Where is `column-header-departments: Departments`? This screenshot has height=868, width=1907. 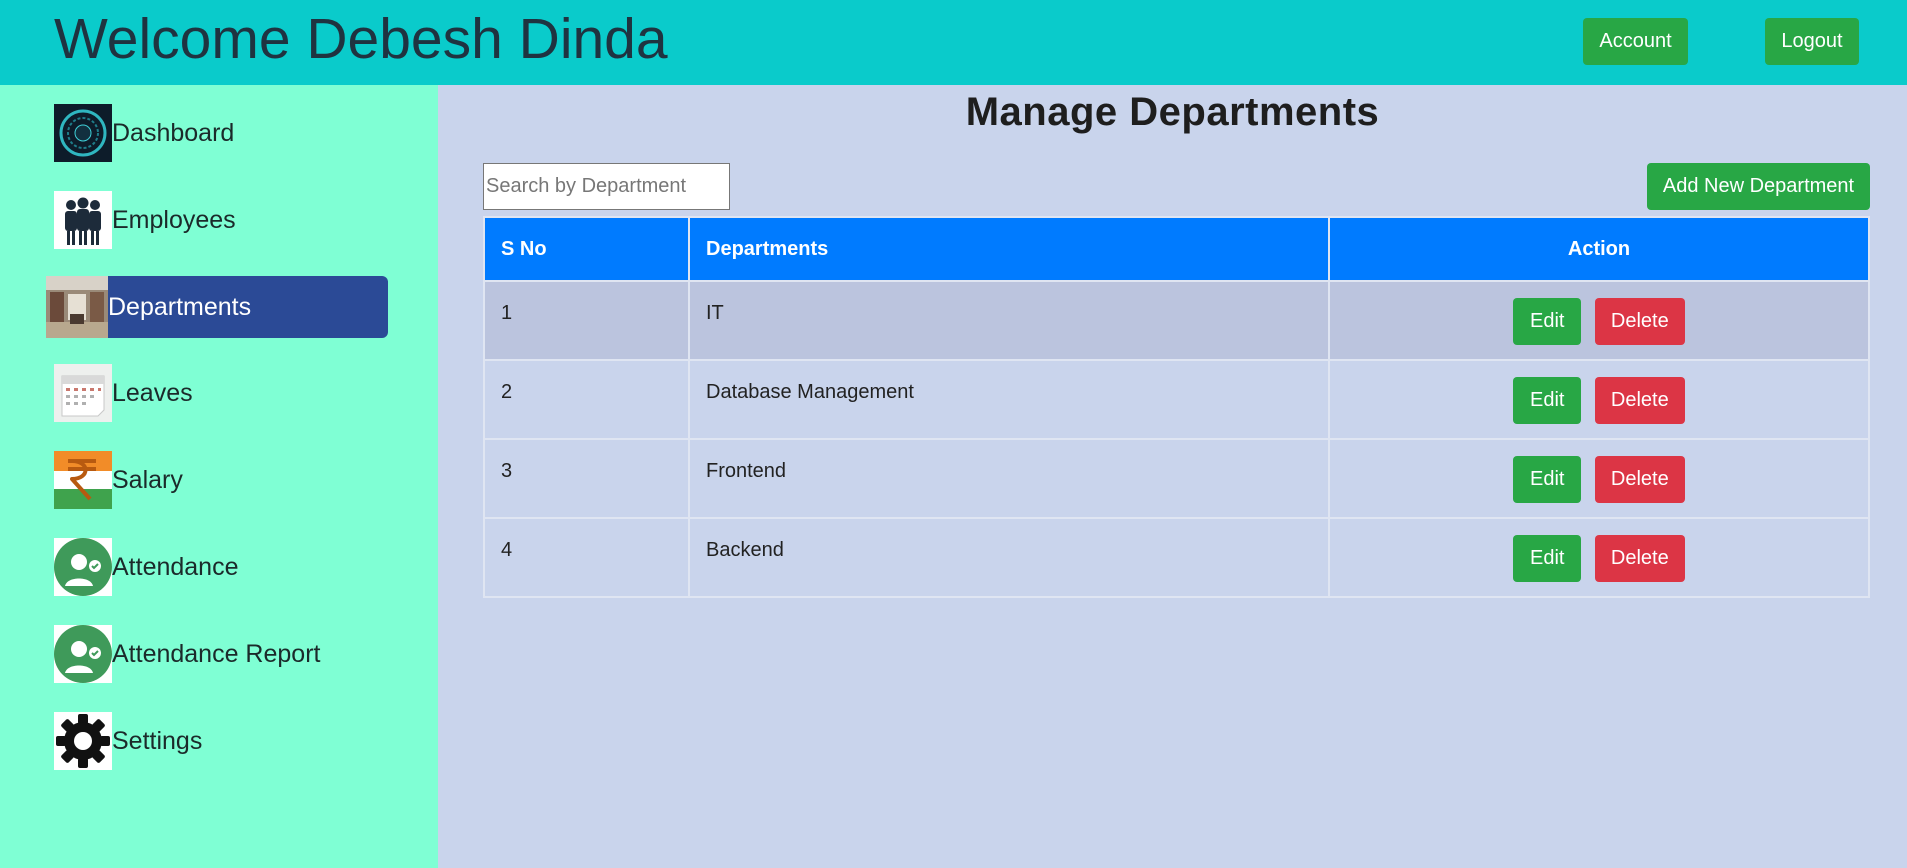
column-header-departments: Departments is located at coordinates (1009, 249).